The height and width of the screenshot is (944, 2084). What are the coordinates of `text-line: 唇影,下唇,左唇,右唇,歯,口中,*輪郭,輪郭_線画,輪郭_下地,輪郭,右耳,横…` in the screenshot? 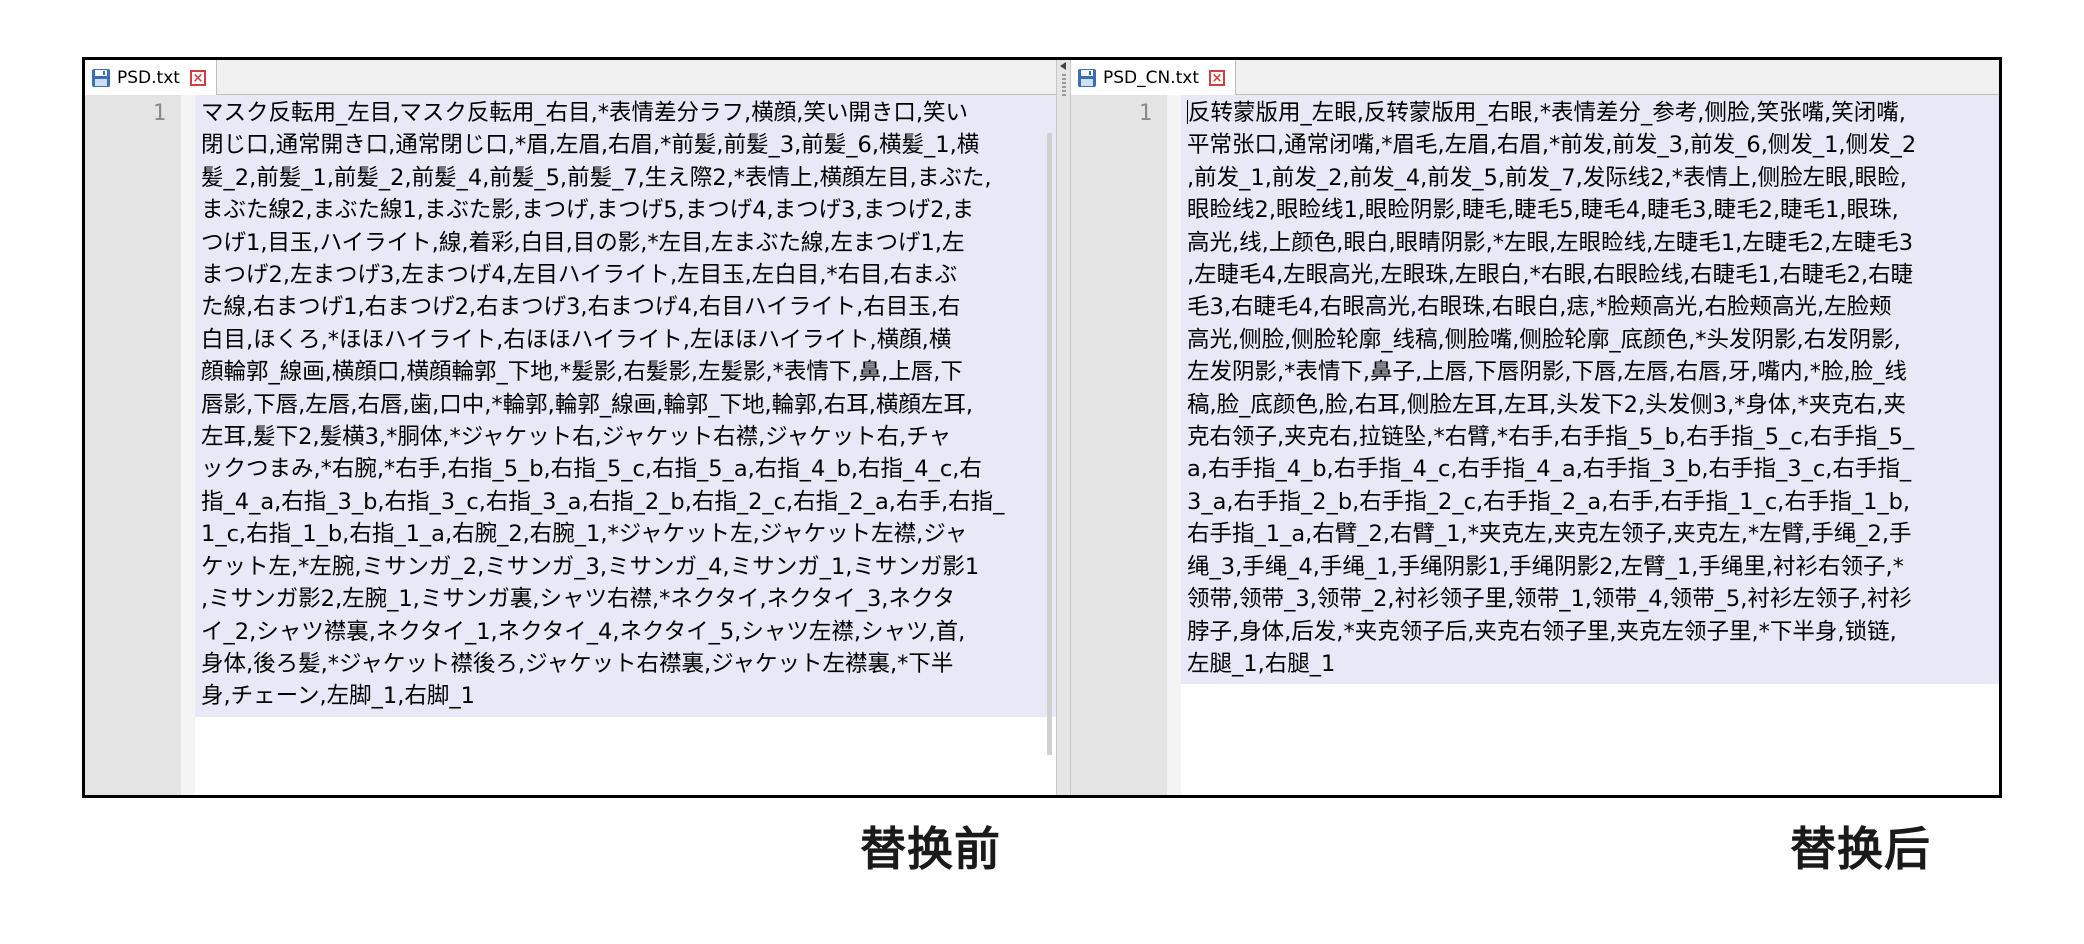 It's located at (587, 404).